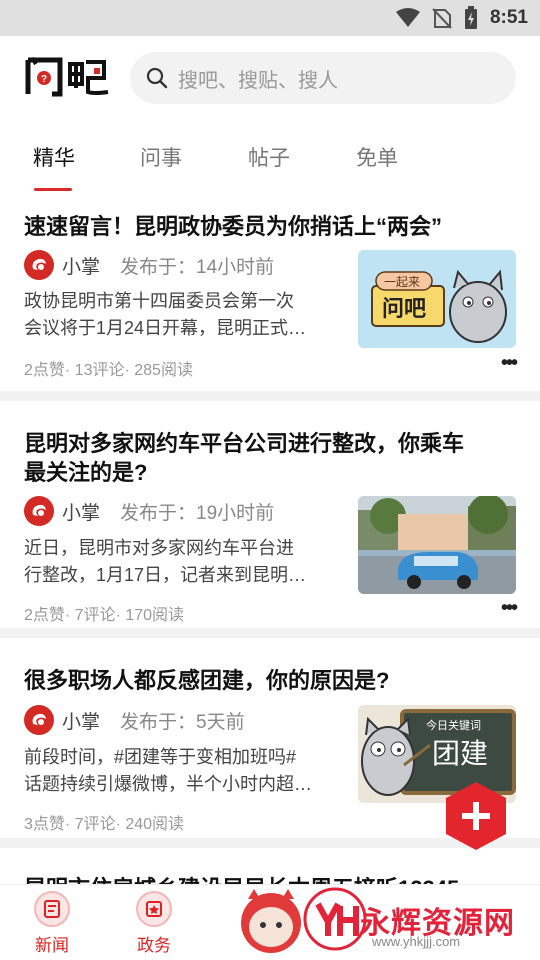 The height and width of the screenshot is (960, 540). What do you see at coordinates (258, 80) in the screenshot?
I see `search-placeholder: 搜吧、搜贴、搜人` at bounding box center [258, 80].